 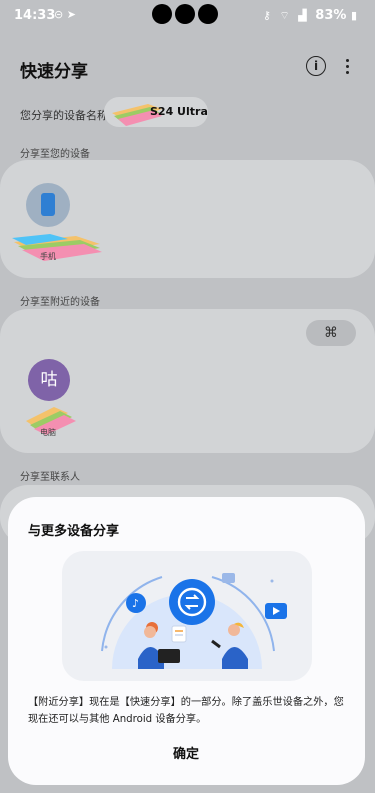 I want to click on nearby-device-avatar: 咕, so click(x=49, y=380).